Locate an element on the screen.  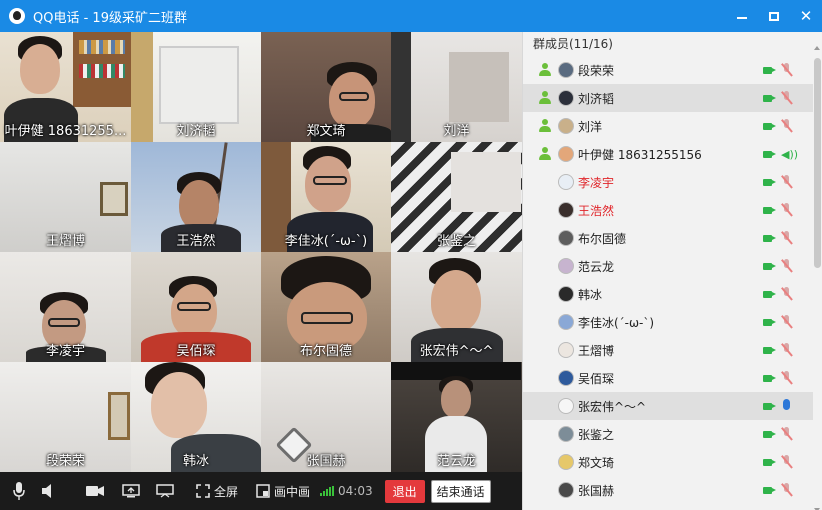
fullscreen-label: 全屏 is located at coordinates (226, 491).